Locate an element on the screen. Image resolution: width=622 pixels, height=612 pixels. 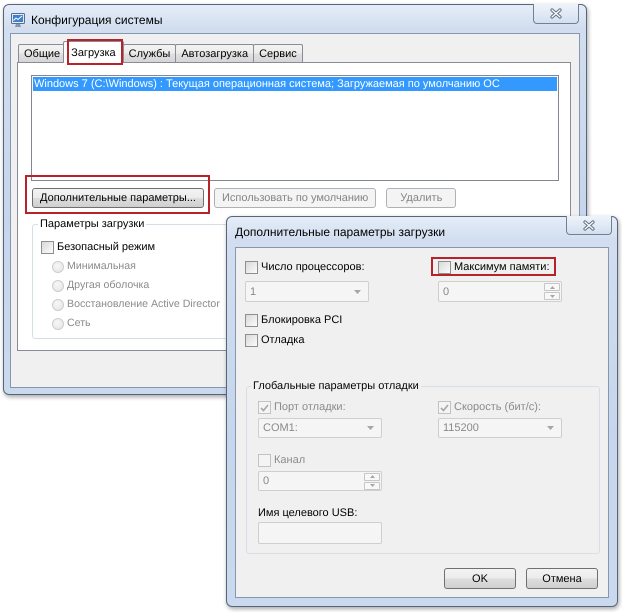
radio-label: Минимальная is located at coordinates (101, 266).